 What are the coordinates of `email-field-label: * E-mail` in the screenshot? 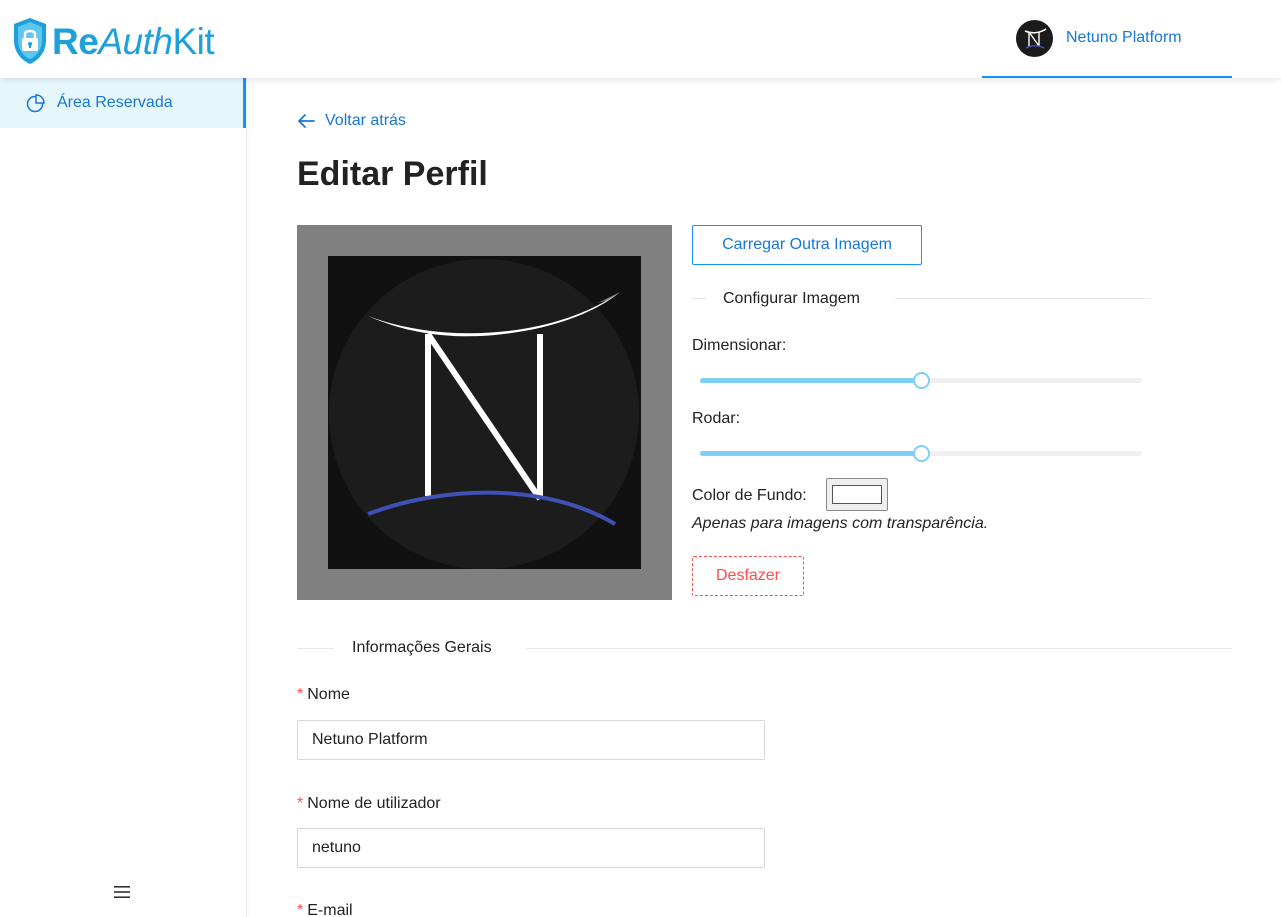 It's located at (325, 909).